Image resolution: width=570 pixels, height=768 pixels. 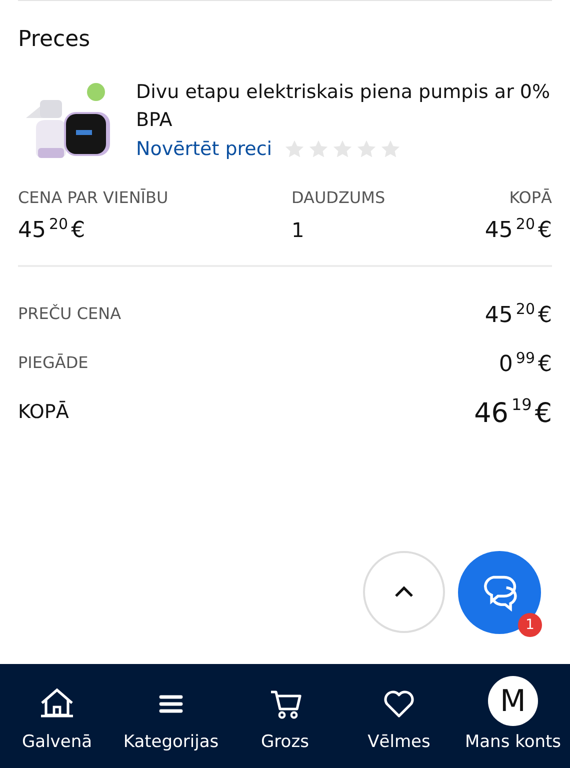 I want to click on total-price: 46$^{19}$€, so click(x=513, y=411).